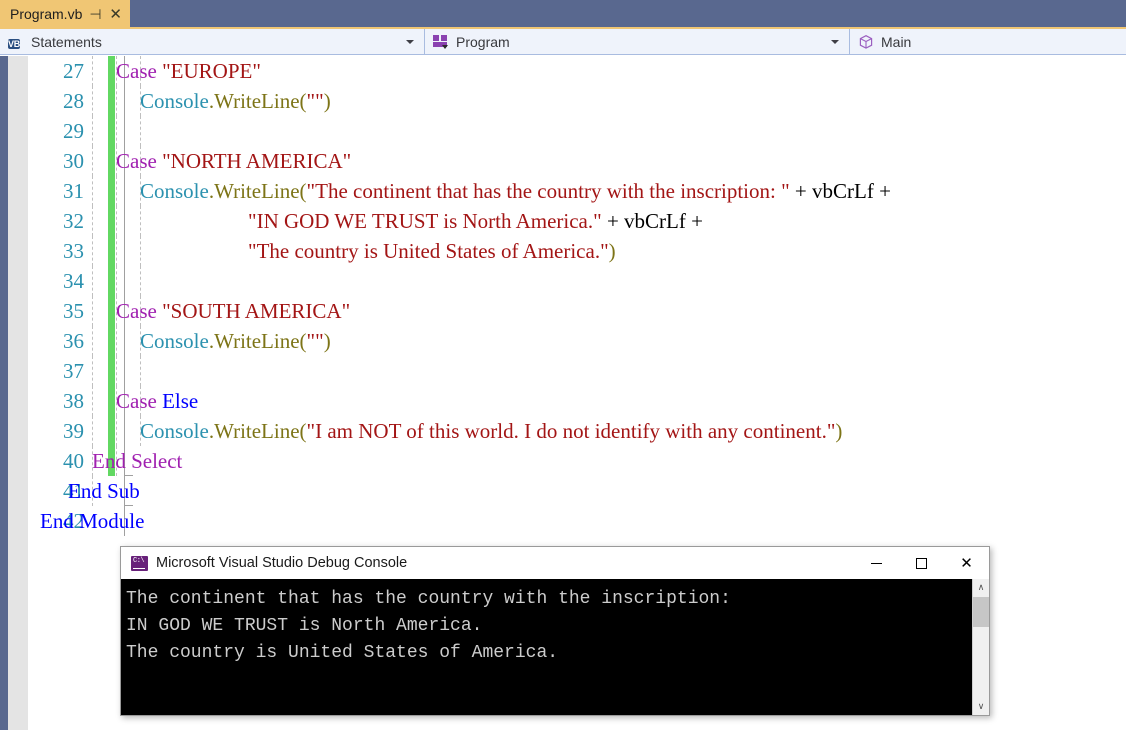  I want to click on line-number: 29, so click(73, 131).